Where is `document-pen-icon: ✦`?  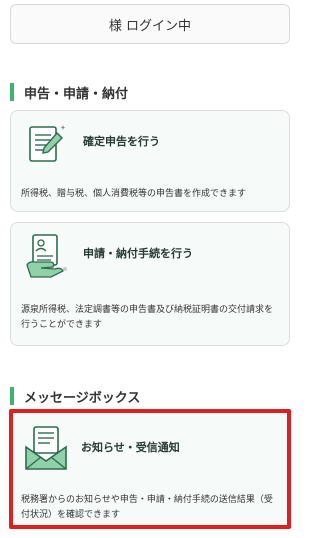
document-pen-icon: ✦ is located at coordinates (47, 143).